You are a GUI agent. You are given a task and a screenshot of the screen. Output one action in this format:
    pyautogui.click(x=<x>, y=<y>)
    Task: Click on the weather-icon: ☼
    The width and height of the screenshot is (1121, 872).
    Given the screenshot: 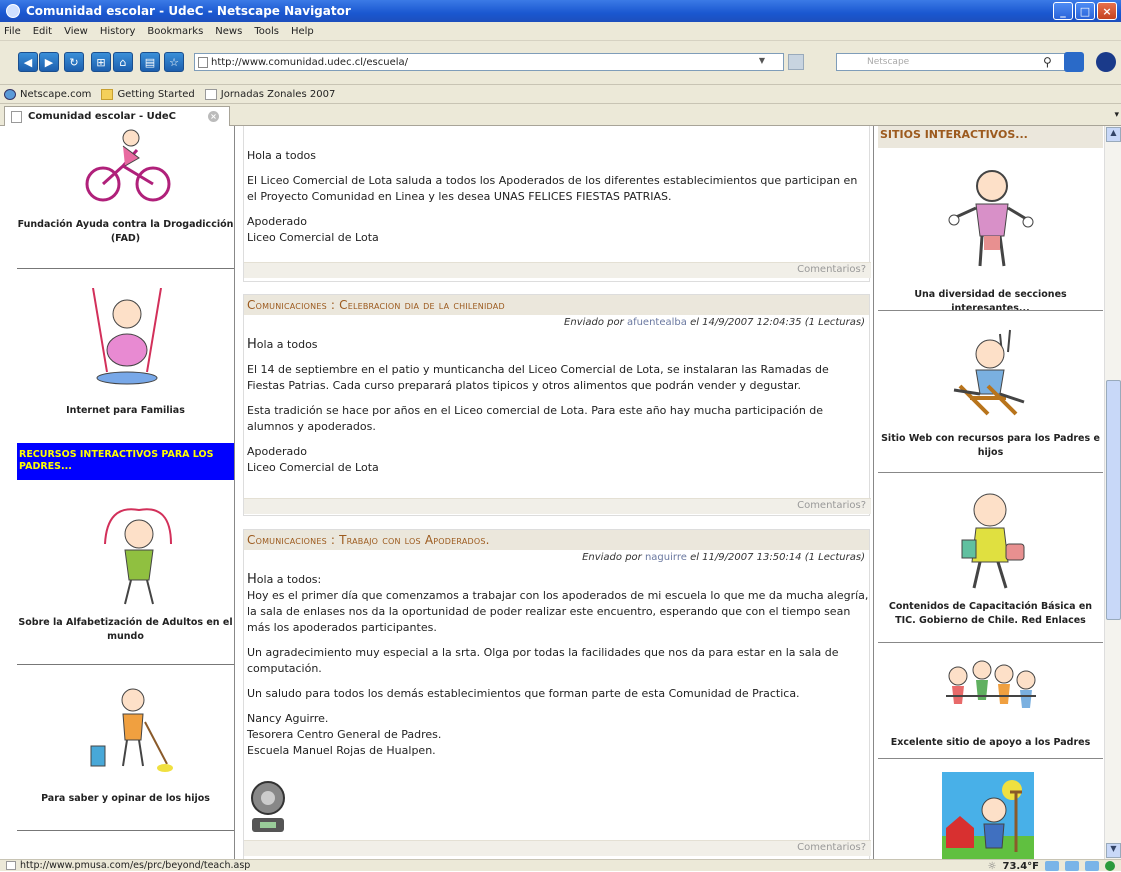 What is the action you would take?
    pyautogui.click(x=992, y=866)
    